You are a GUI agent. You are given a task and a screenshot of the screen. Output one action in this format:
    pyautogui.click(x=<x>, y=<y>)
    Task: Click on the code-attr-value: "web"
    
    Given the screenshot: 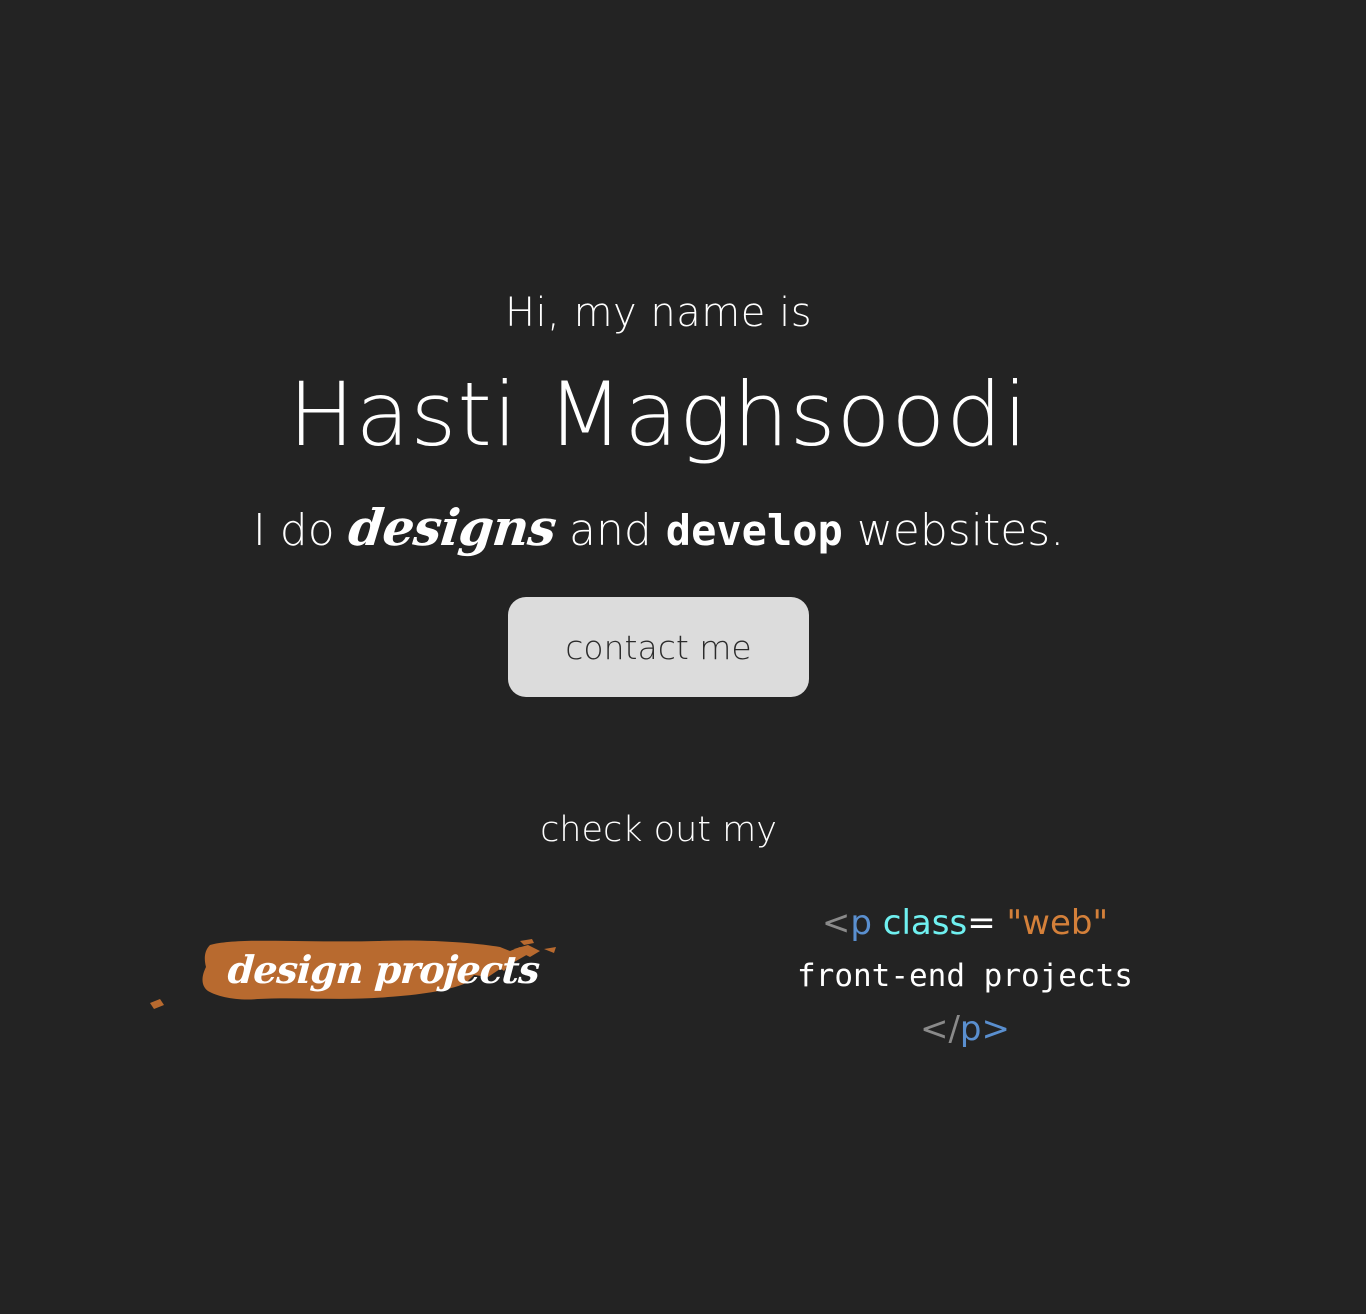 What is the action you would take?
    pyautogui.click(x=1057, y=923)
    